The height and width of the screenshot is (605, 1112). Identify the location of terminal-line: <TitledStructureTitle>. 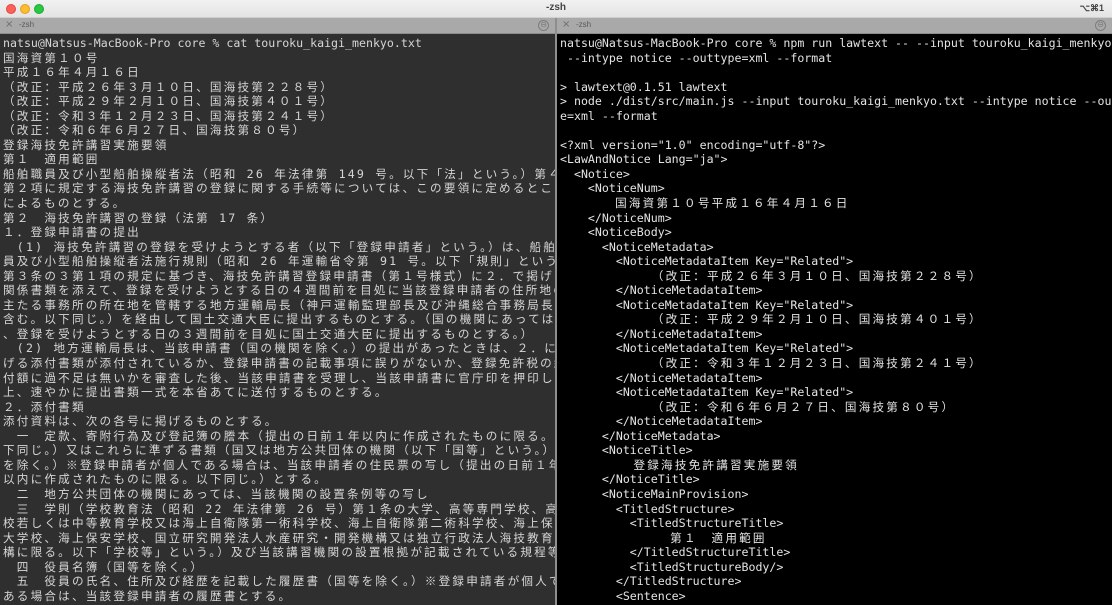
(672, 523).